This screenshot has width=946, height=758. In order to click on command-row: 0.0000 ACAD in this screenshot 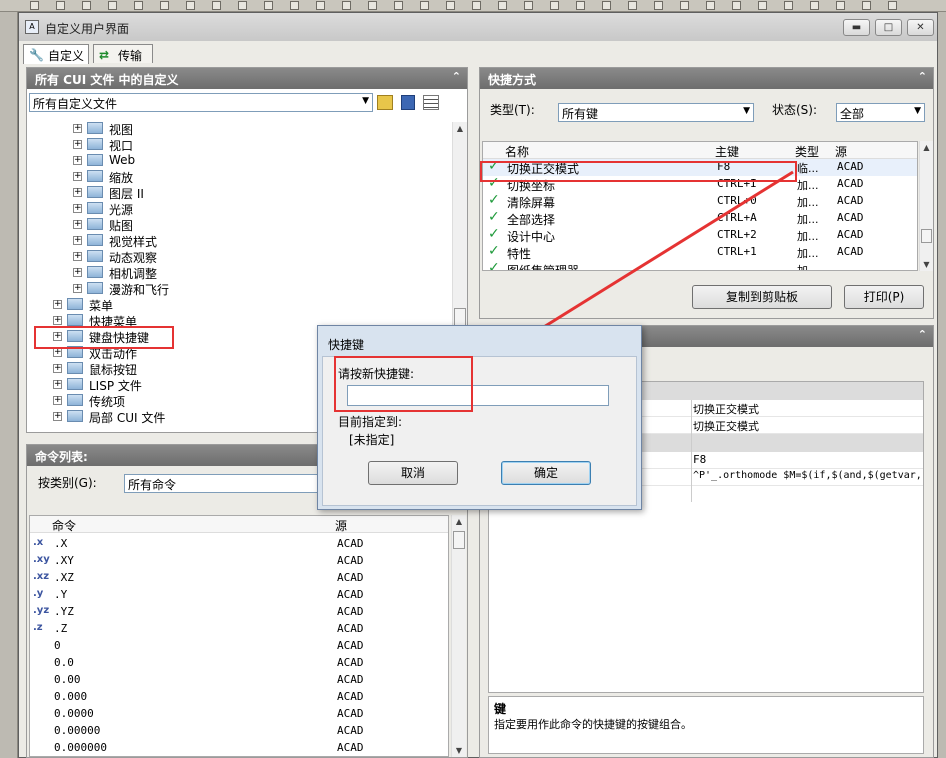, I will do `click(239, 714)`.